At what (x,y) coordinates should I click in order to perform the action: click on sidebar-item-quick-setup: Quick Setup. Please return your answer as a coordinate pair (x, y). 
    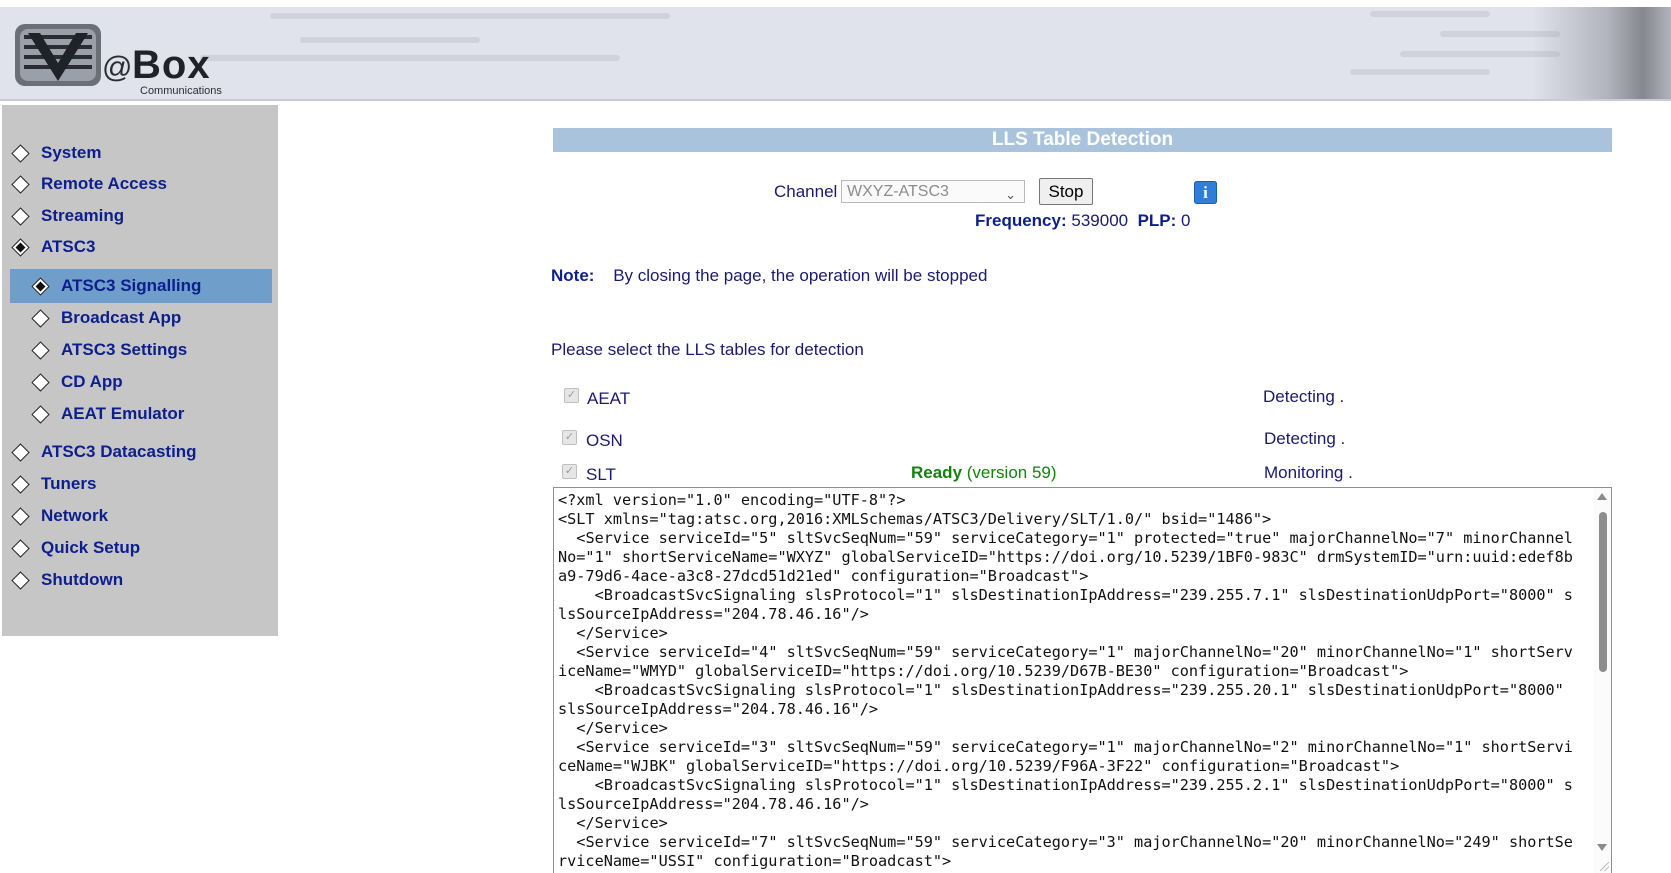
    Looking at the image, I should click on (140, 548).